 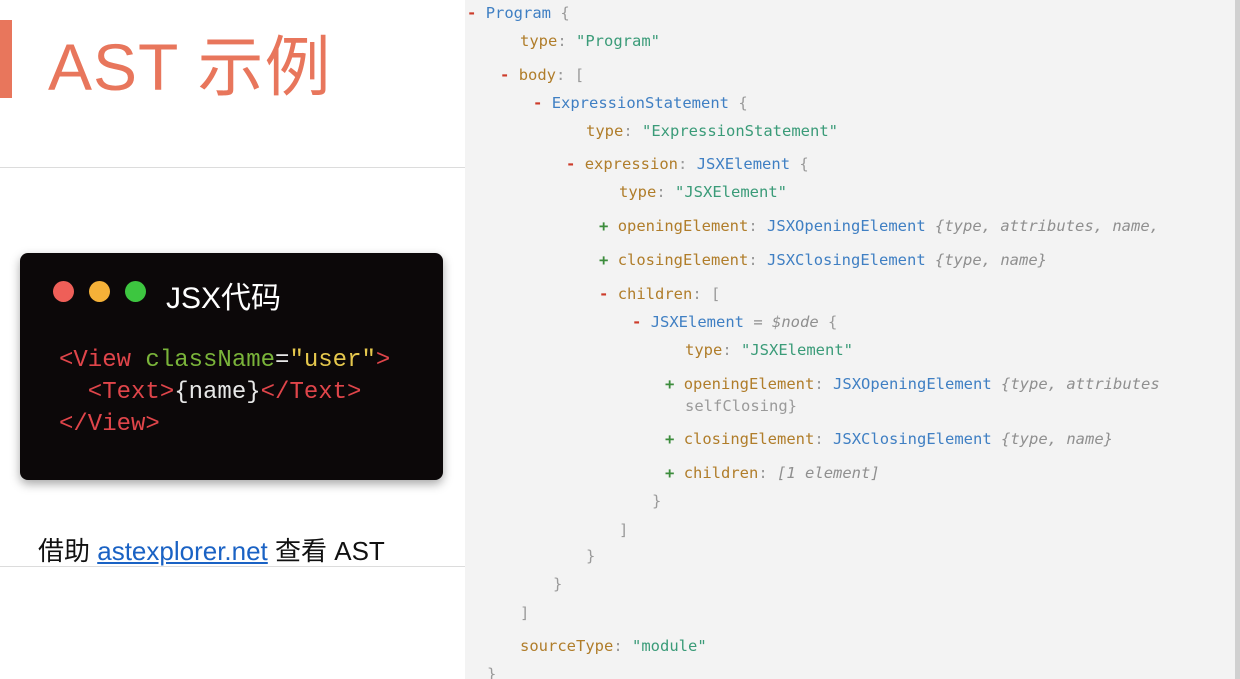 I want to click on code-token: <View, so click(x=102, y=360).